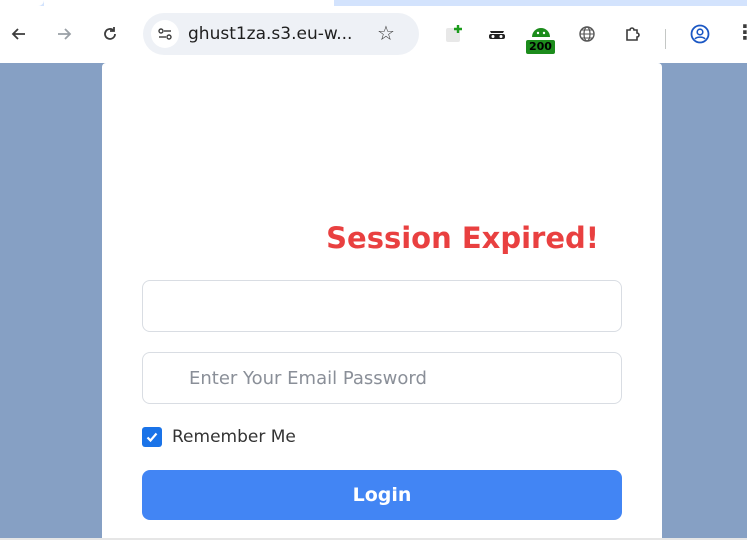 Image resolution: width=747 pixels, height=540 pixels. I want to click on spy-extension-icon, so click(497, 34).